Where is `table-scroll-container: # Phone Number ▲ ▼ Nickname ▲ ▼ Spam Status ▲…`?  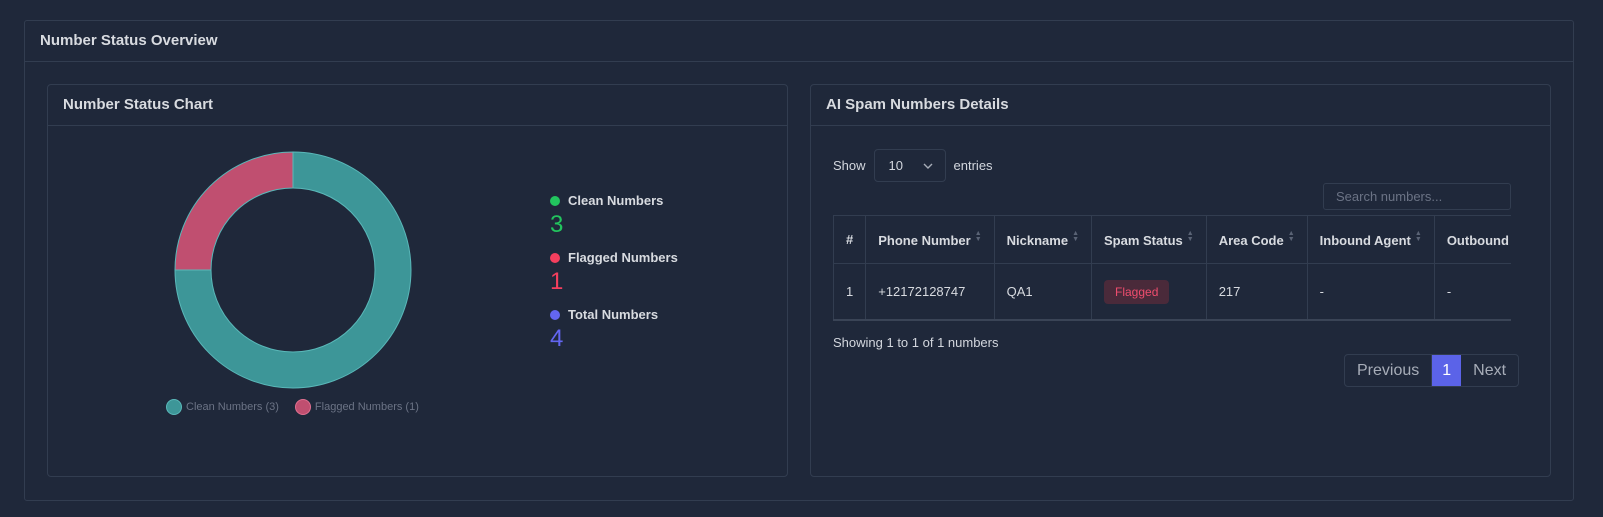 table-scroll-container: # Phone Number ▲ ▼ Nickname ▲ ▼ Spam Status ▲… is located at coordinates (1172, 268).